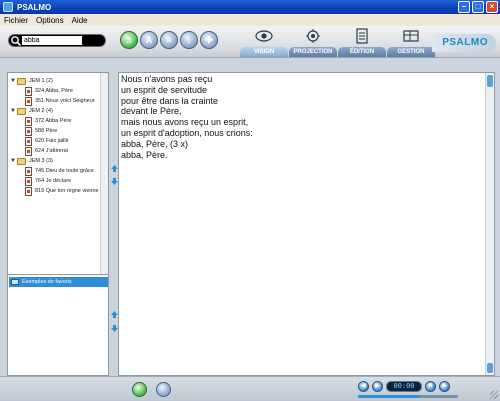  What do you see at coordinates (264, 52) in the screenshot?
I see `tab-label: VISION` at bounding box center [264, 52].